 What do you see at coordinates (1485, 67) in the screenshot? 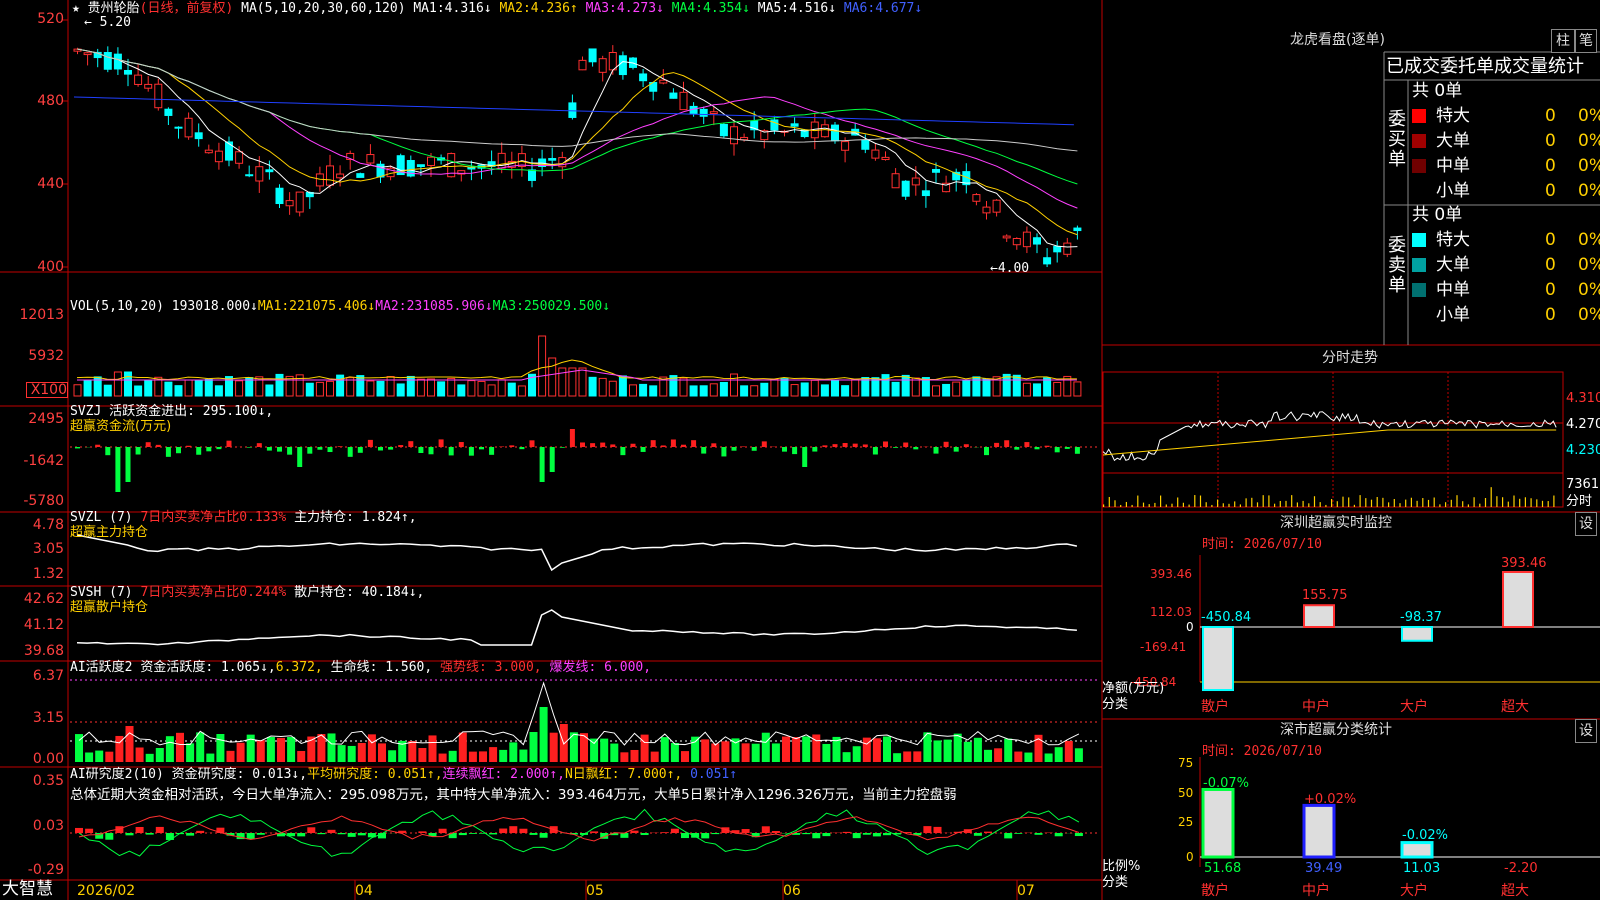
I see `dragon-tab: 已成交委托单成交量统计` at bounding box center [1485, 67].